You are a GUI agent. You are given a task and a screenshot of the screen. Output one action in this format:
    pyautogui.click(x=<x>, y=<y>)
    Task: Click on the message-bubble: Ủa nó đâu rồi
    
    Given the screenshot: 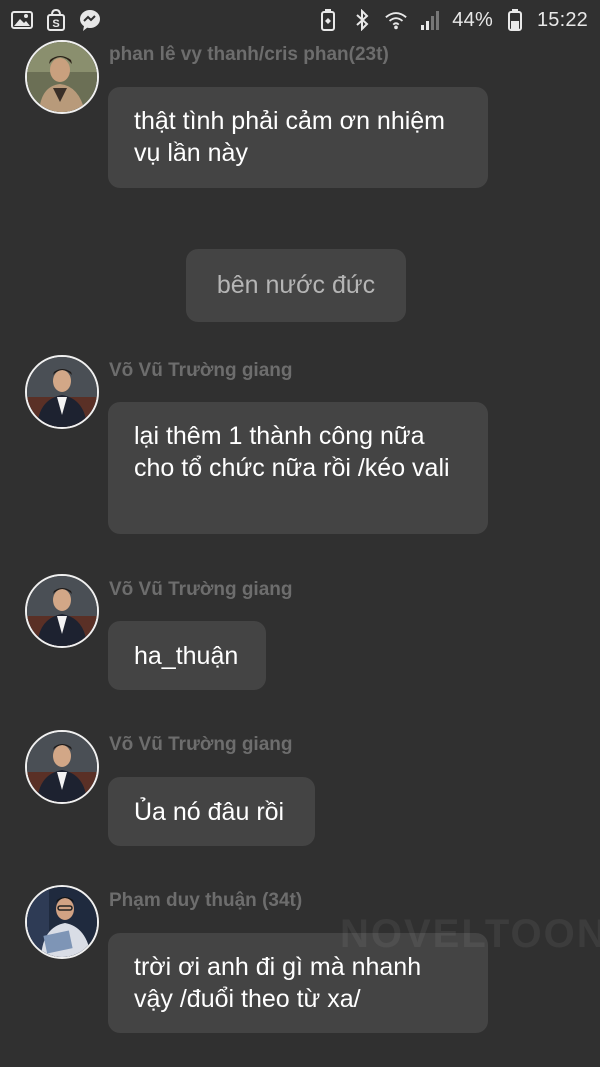 What is the action you would take?
    pyautogui.click(x=211, y=811)
    